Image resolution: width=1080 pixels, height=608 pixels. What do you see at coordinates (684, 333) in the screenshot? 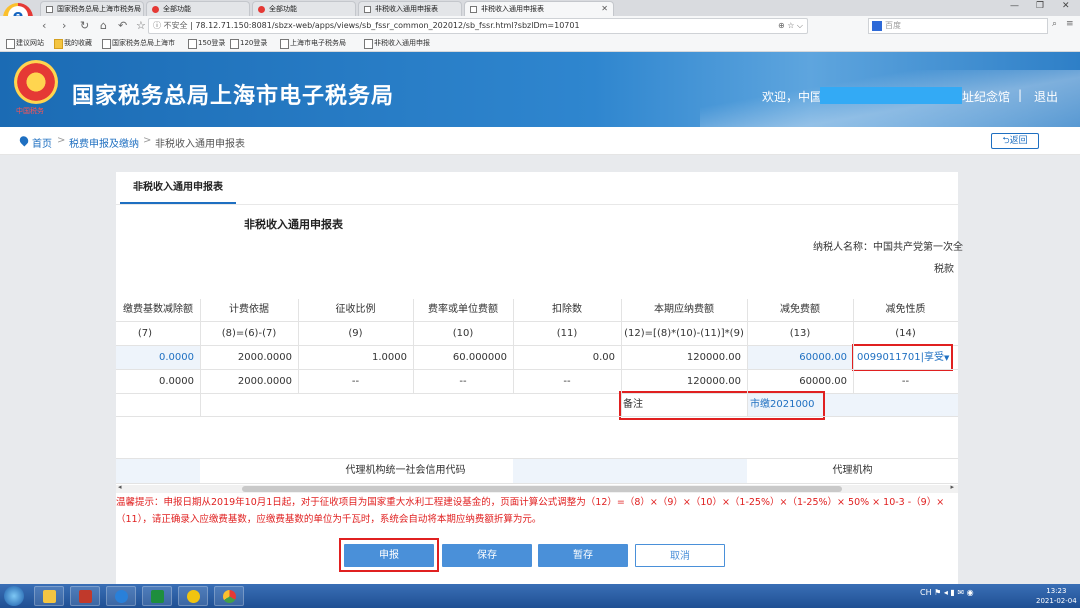
I see `column-code: (12)=[(8)*(10)-(11)]*(9)` at bounding box center [684, 333].